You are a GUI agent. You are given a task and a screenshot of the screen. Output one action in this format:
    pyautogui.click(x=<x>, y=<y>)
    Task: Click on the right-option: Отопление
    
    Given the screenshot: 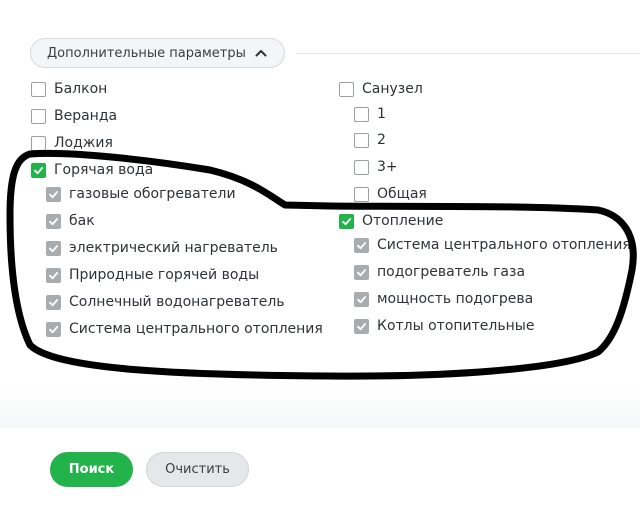 What is the action you would take?
    pyautogui.click(x=391, y=221)
    